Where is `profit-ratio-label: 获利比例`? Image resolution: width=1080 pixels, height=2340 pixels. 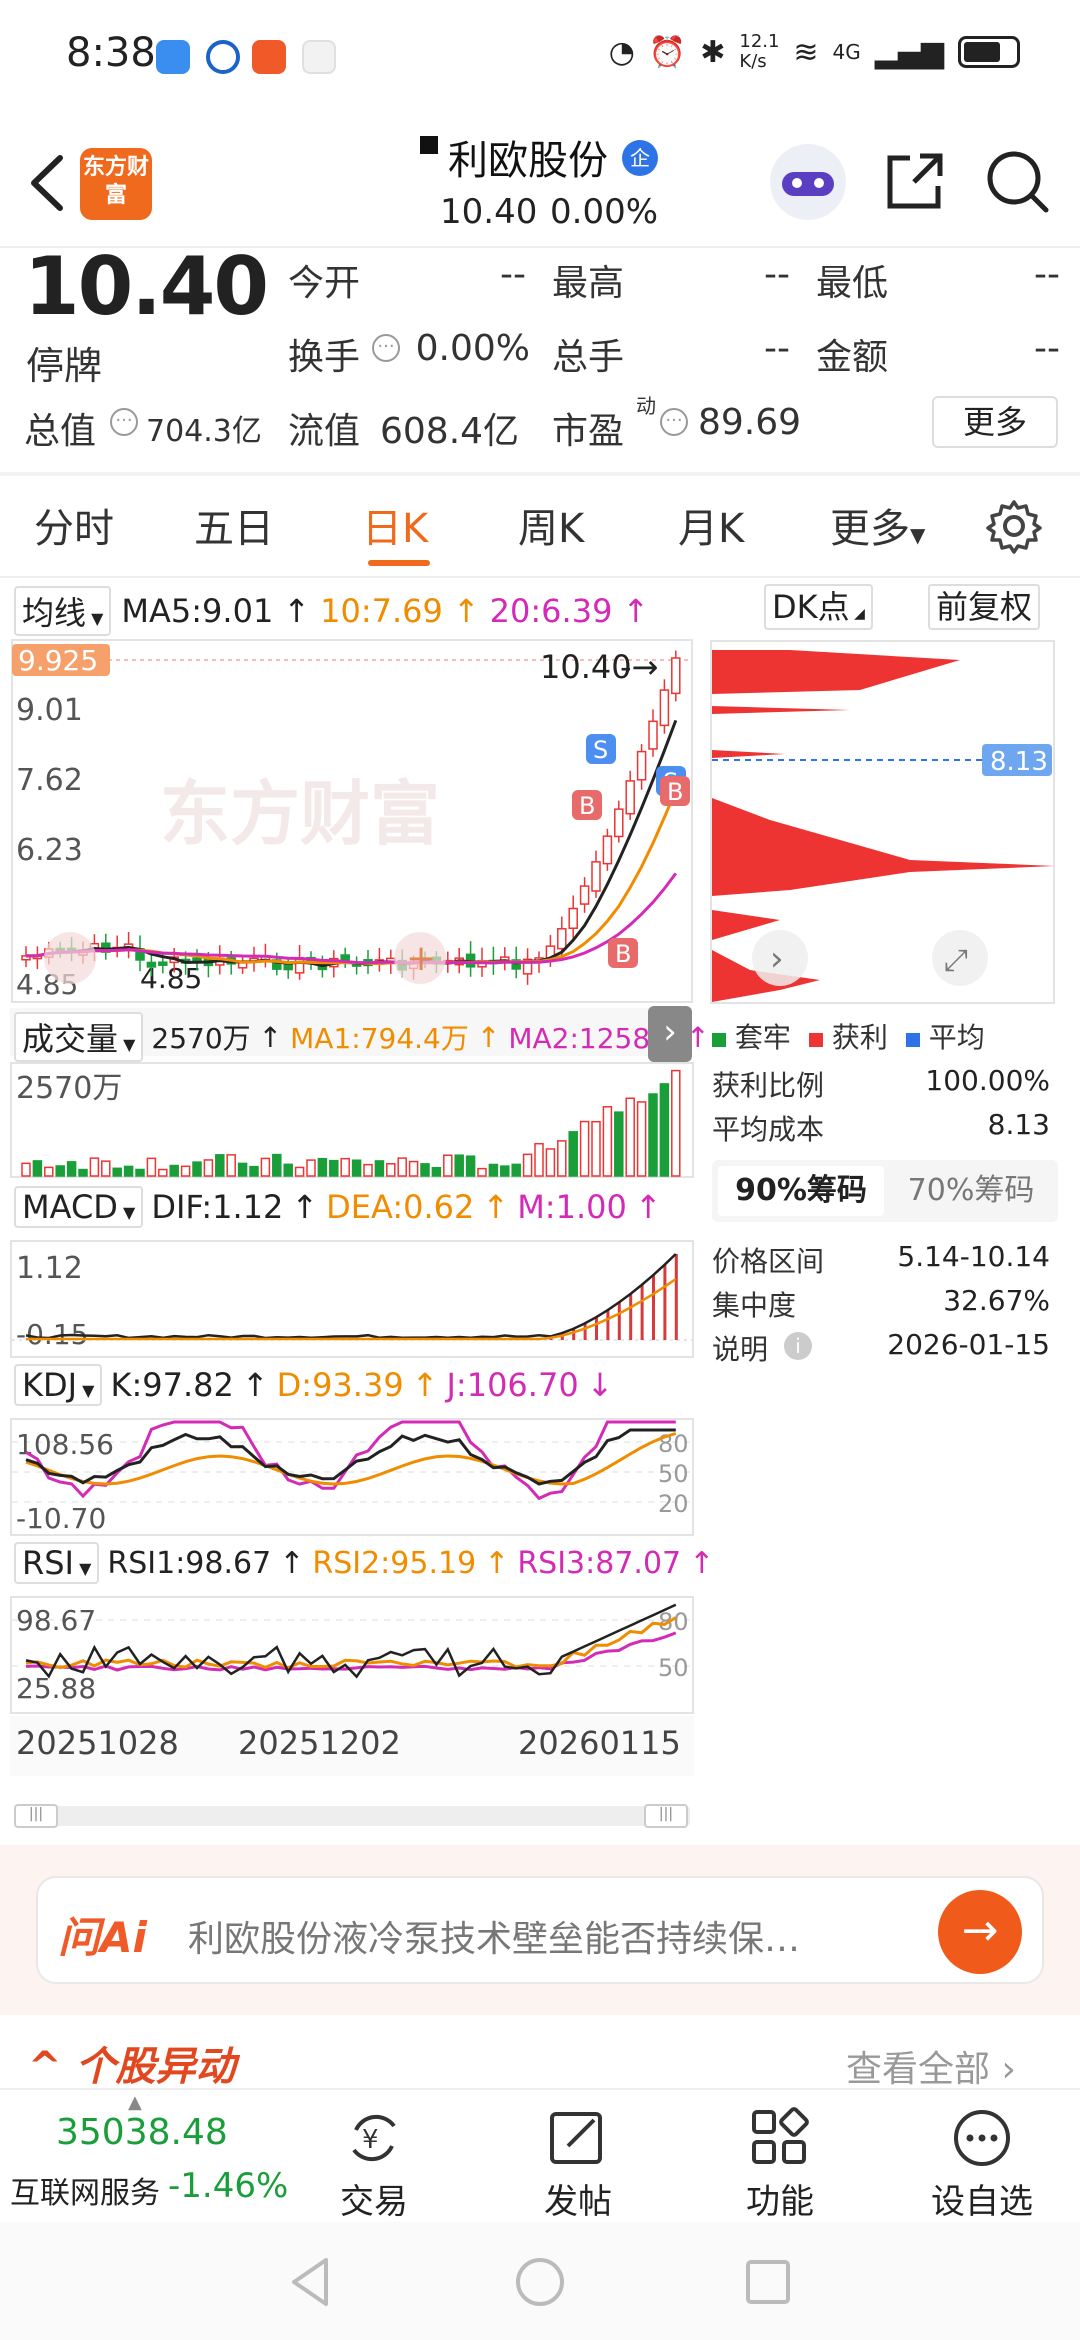
profit-ratio-label: 获利比例 is located at coordinates (768, 1085).